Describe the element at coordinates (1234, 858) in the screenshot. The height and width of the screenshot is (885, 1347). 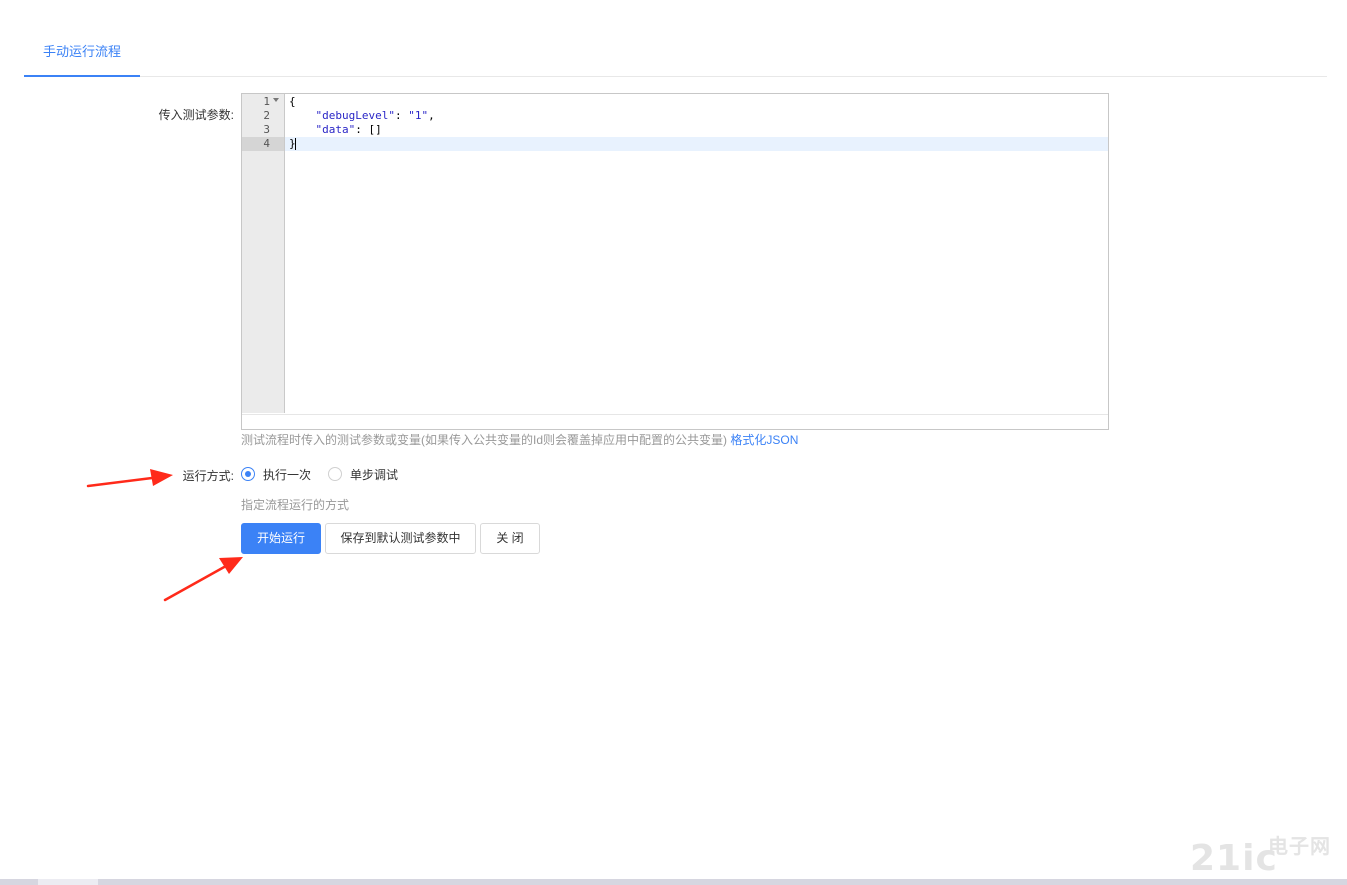
I see `watermark-main: 21ic` at that location.